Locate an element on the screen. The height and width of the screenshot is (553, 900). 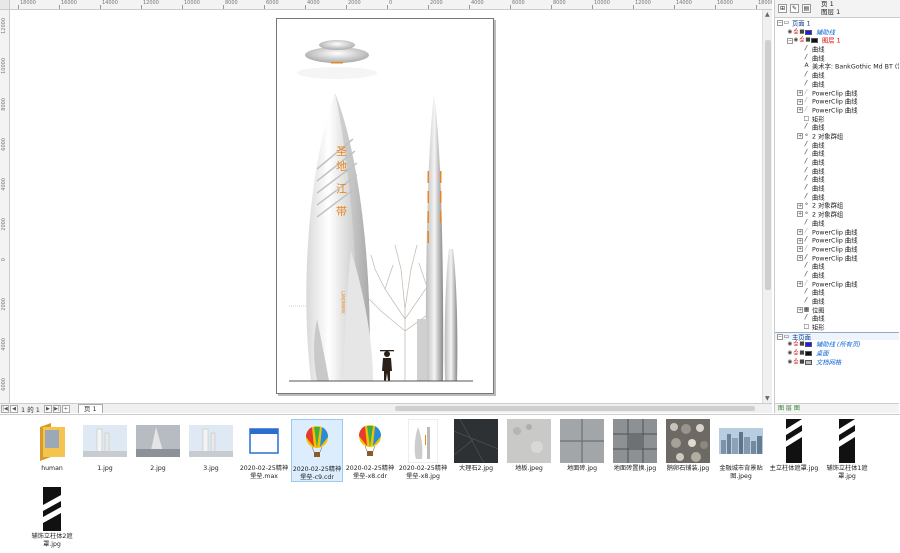
rectangle-icon: □ is located at coordinates (806, 327).